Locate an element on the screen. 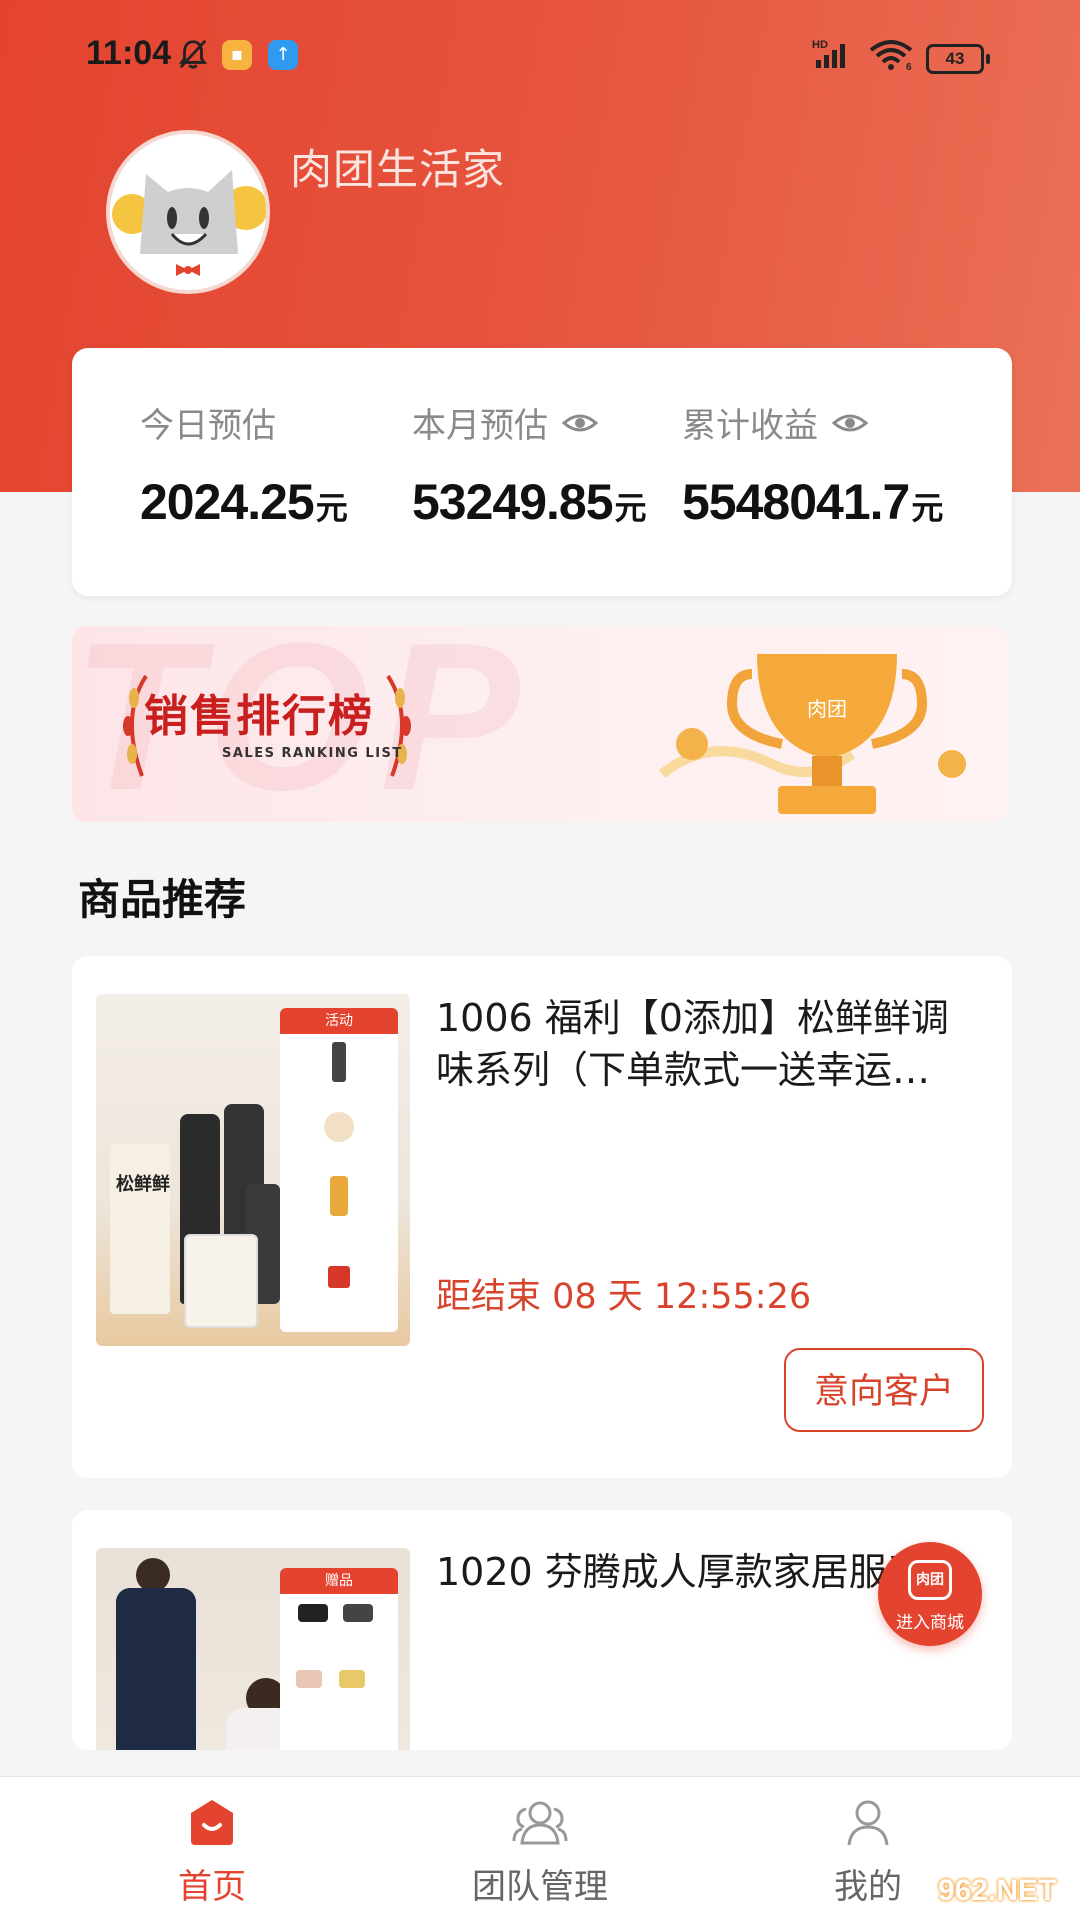  earning-total-label: 累计收益 is located at coordinates (750, 426).